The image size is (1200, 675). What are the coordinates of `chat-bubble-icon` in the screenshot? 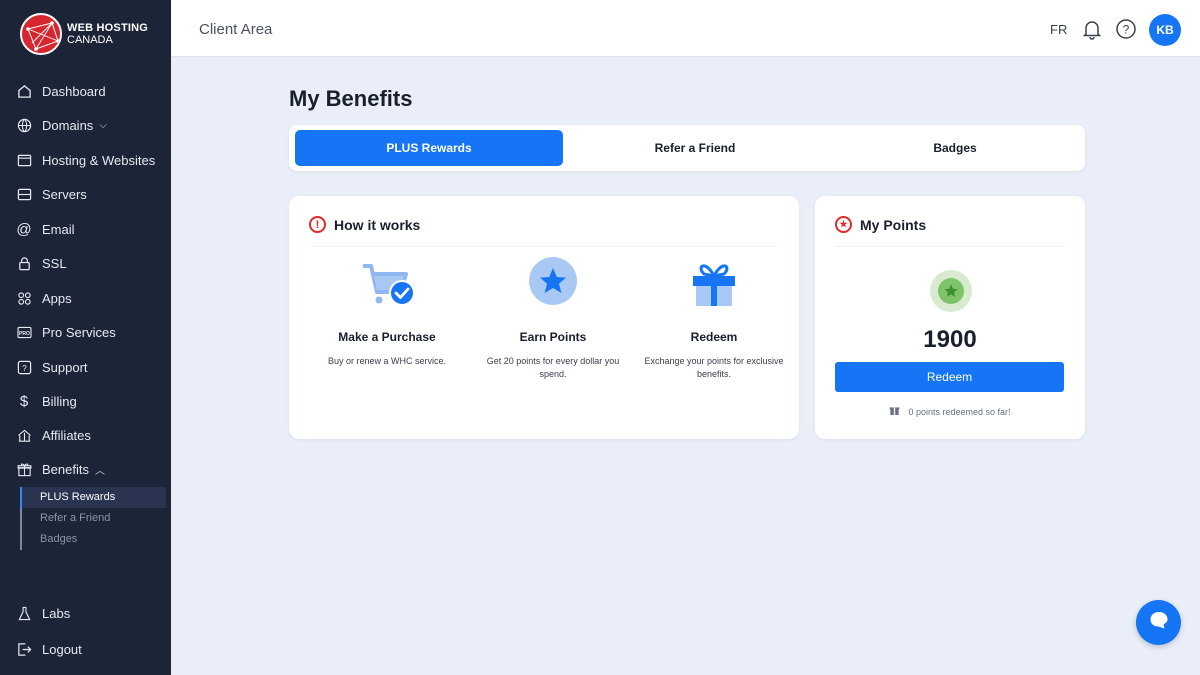 It's located at (1159, 622).